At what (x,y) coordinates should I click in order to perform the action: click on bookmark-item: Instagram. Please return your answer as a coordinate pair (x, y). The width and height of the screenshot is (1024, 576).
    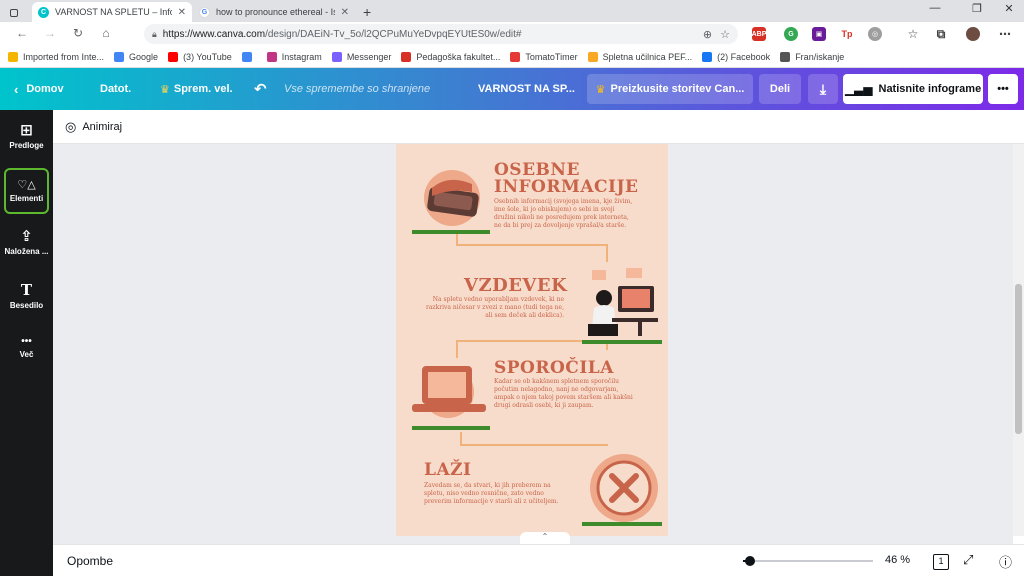
    Looking at the image, I should click on (294, 56).